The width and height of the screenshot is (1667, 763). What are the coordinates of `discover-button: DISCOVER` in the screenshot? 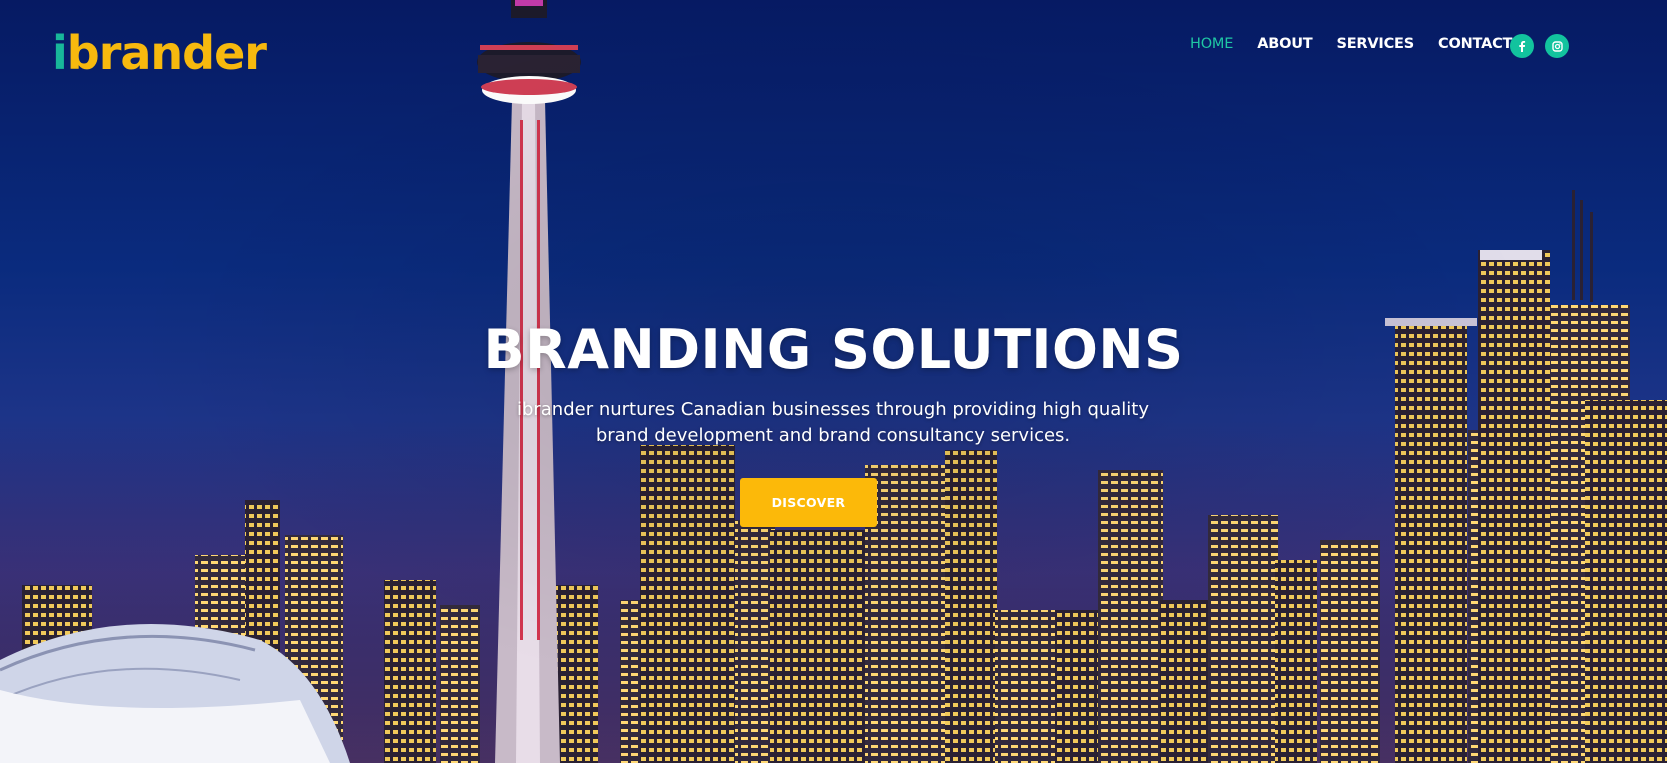 It's located at (808, 502).